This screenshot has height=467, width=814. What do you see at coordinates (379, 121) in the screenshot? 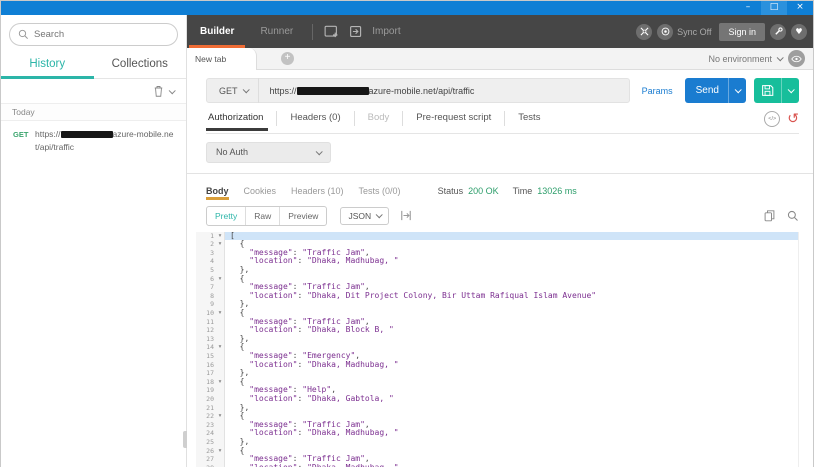
I see `tab-body: Body` at bounding box center [379, 121].